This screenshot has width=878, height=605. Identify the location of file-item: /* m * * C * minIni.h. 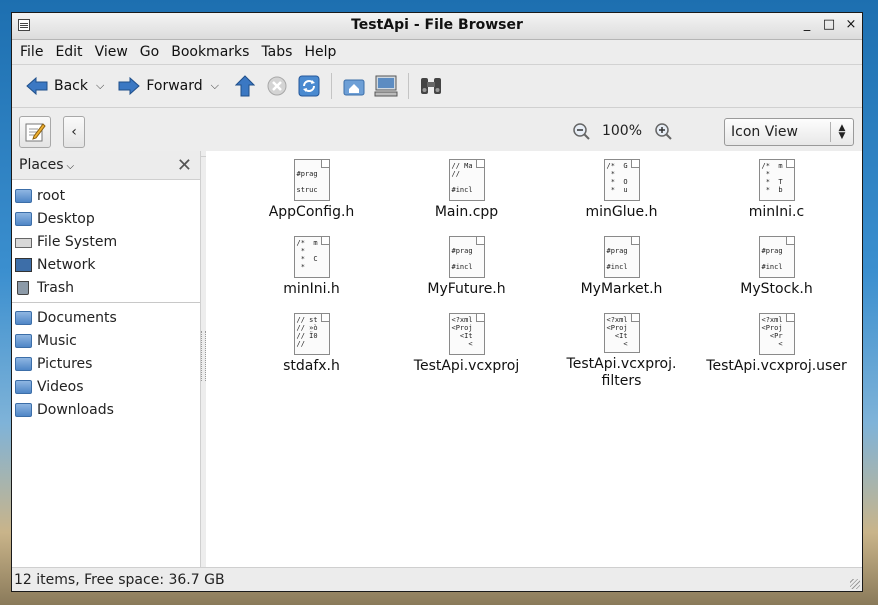
(311, 274).